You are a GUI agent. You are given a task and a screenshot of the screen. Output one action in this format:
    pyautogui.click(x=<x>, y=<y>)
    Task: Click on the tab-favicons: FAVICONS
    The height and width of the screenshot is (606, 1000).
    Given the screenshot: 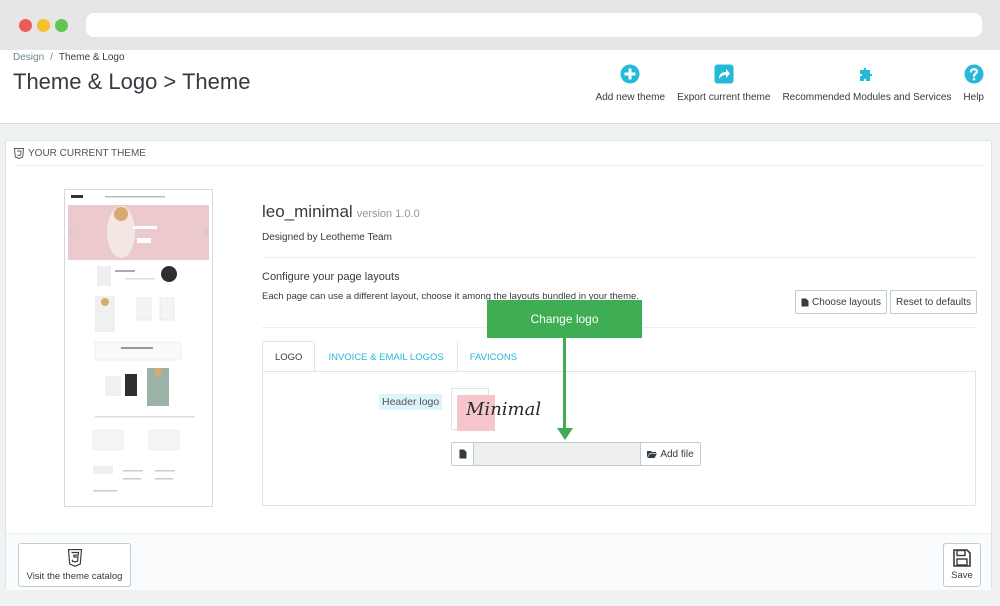 What is the action you would take?
    pyautogui.click(x=493, y=356)
    